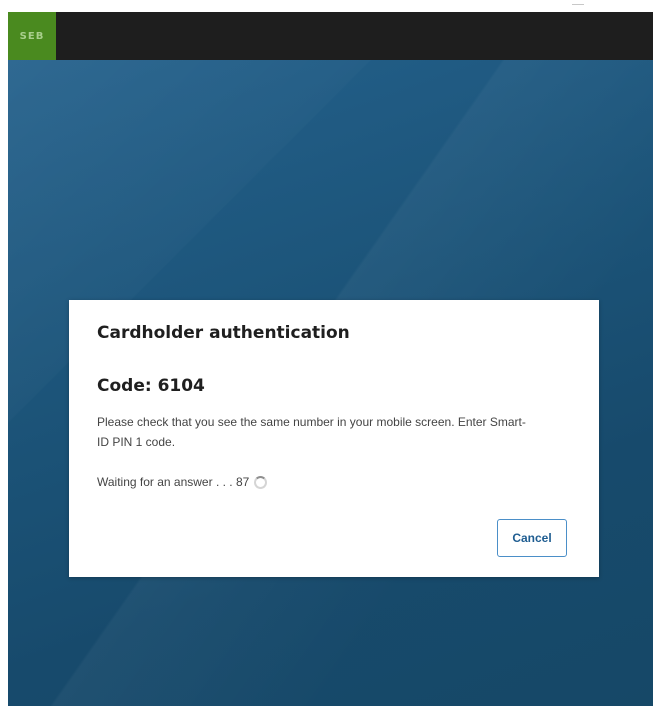 Image resolution: width=653 pixels, height=706 pixels. Describe the element at coordinates (532, 538) in the screenshot. I see `cancel-button: Cancel` at that location.